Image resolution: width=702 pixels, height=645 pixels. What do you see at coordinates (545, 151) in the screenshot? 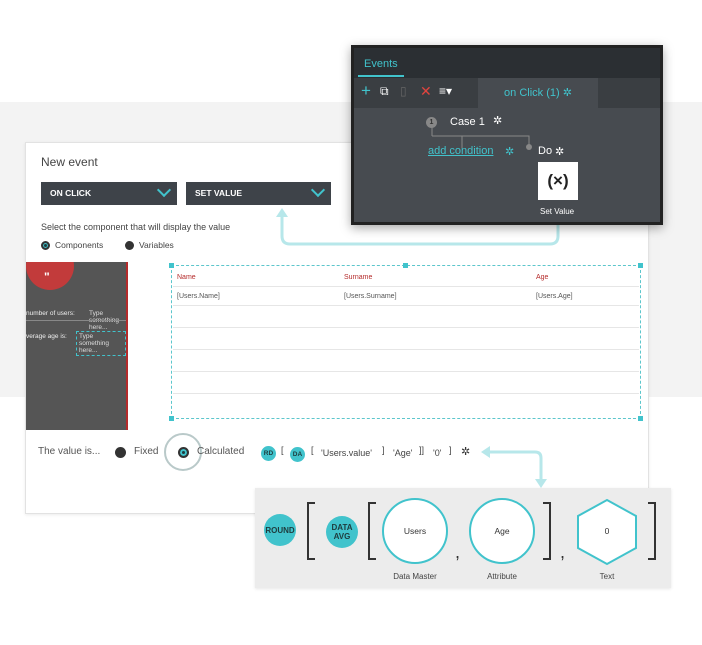
I see `do-label: Do` at bounding box center [545, 151].